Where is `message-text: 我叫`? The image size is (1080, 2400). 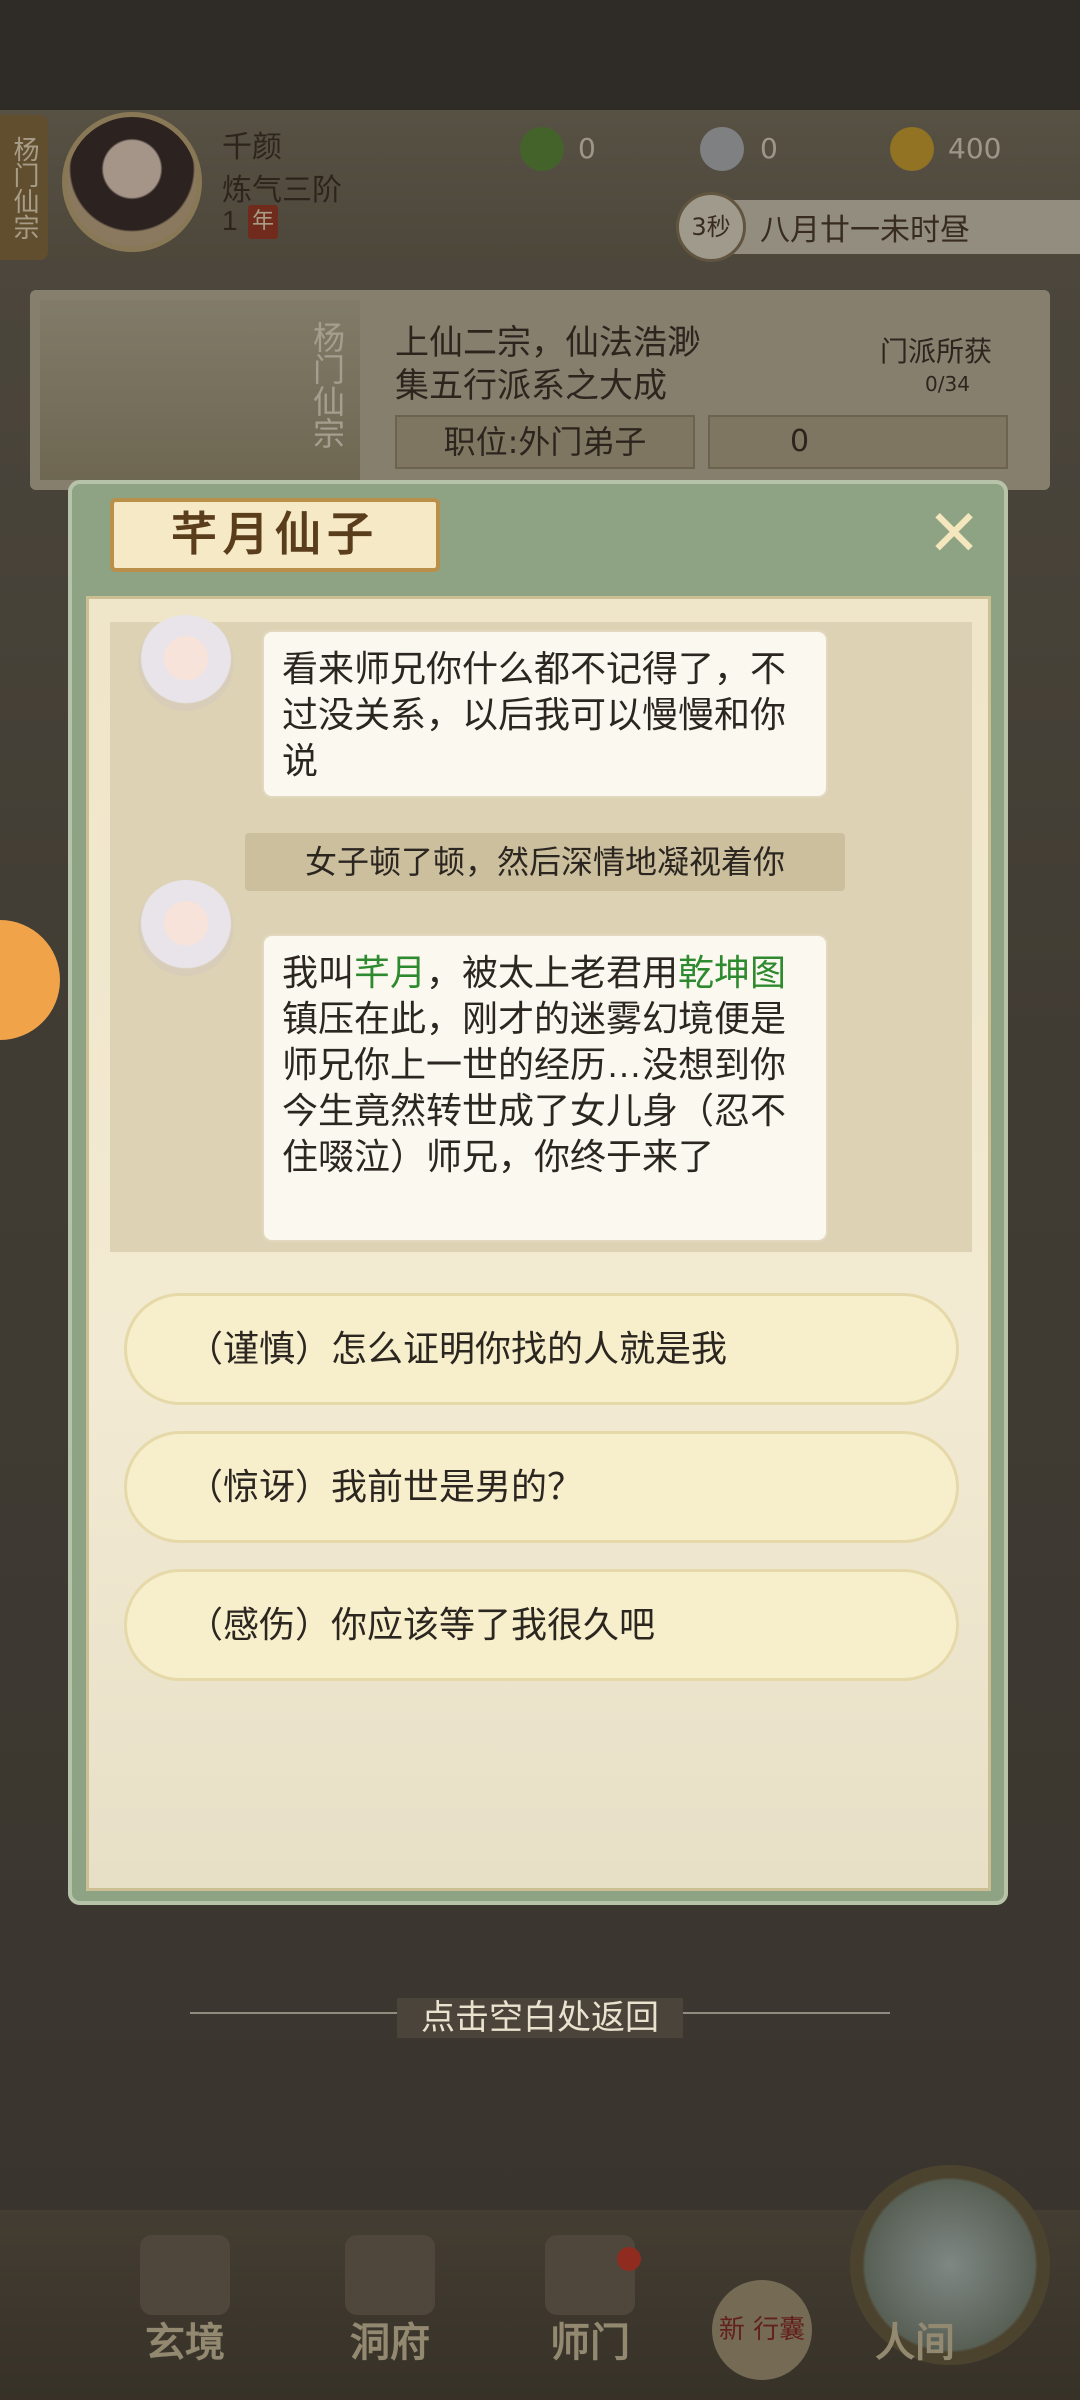 message-text: 我叫 is located at coordinates (318, 972).